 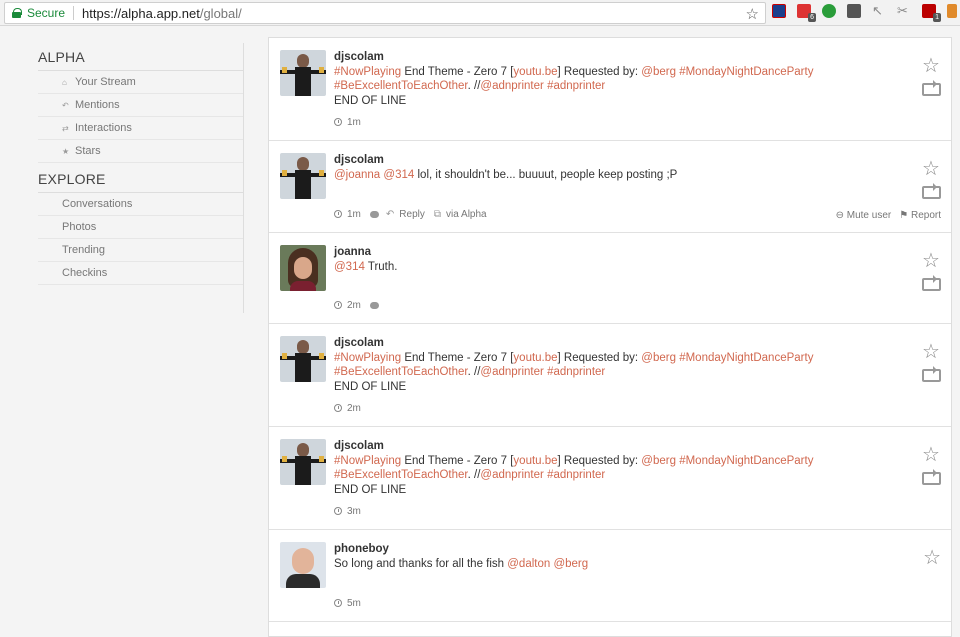 I want to click on extension-square-icon, so click(x=854, y=11).